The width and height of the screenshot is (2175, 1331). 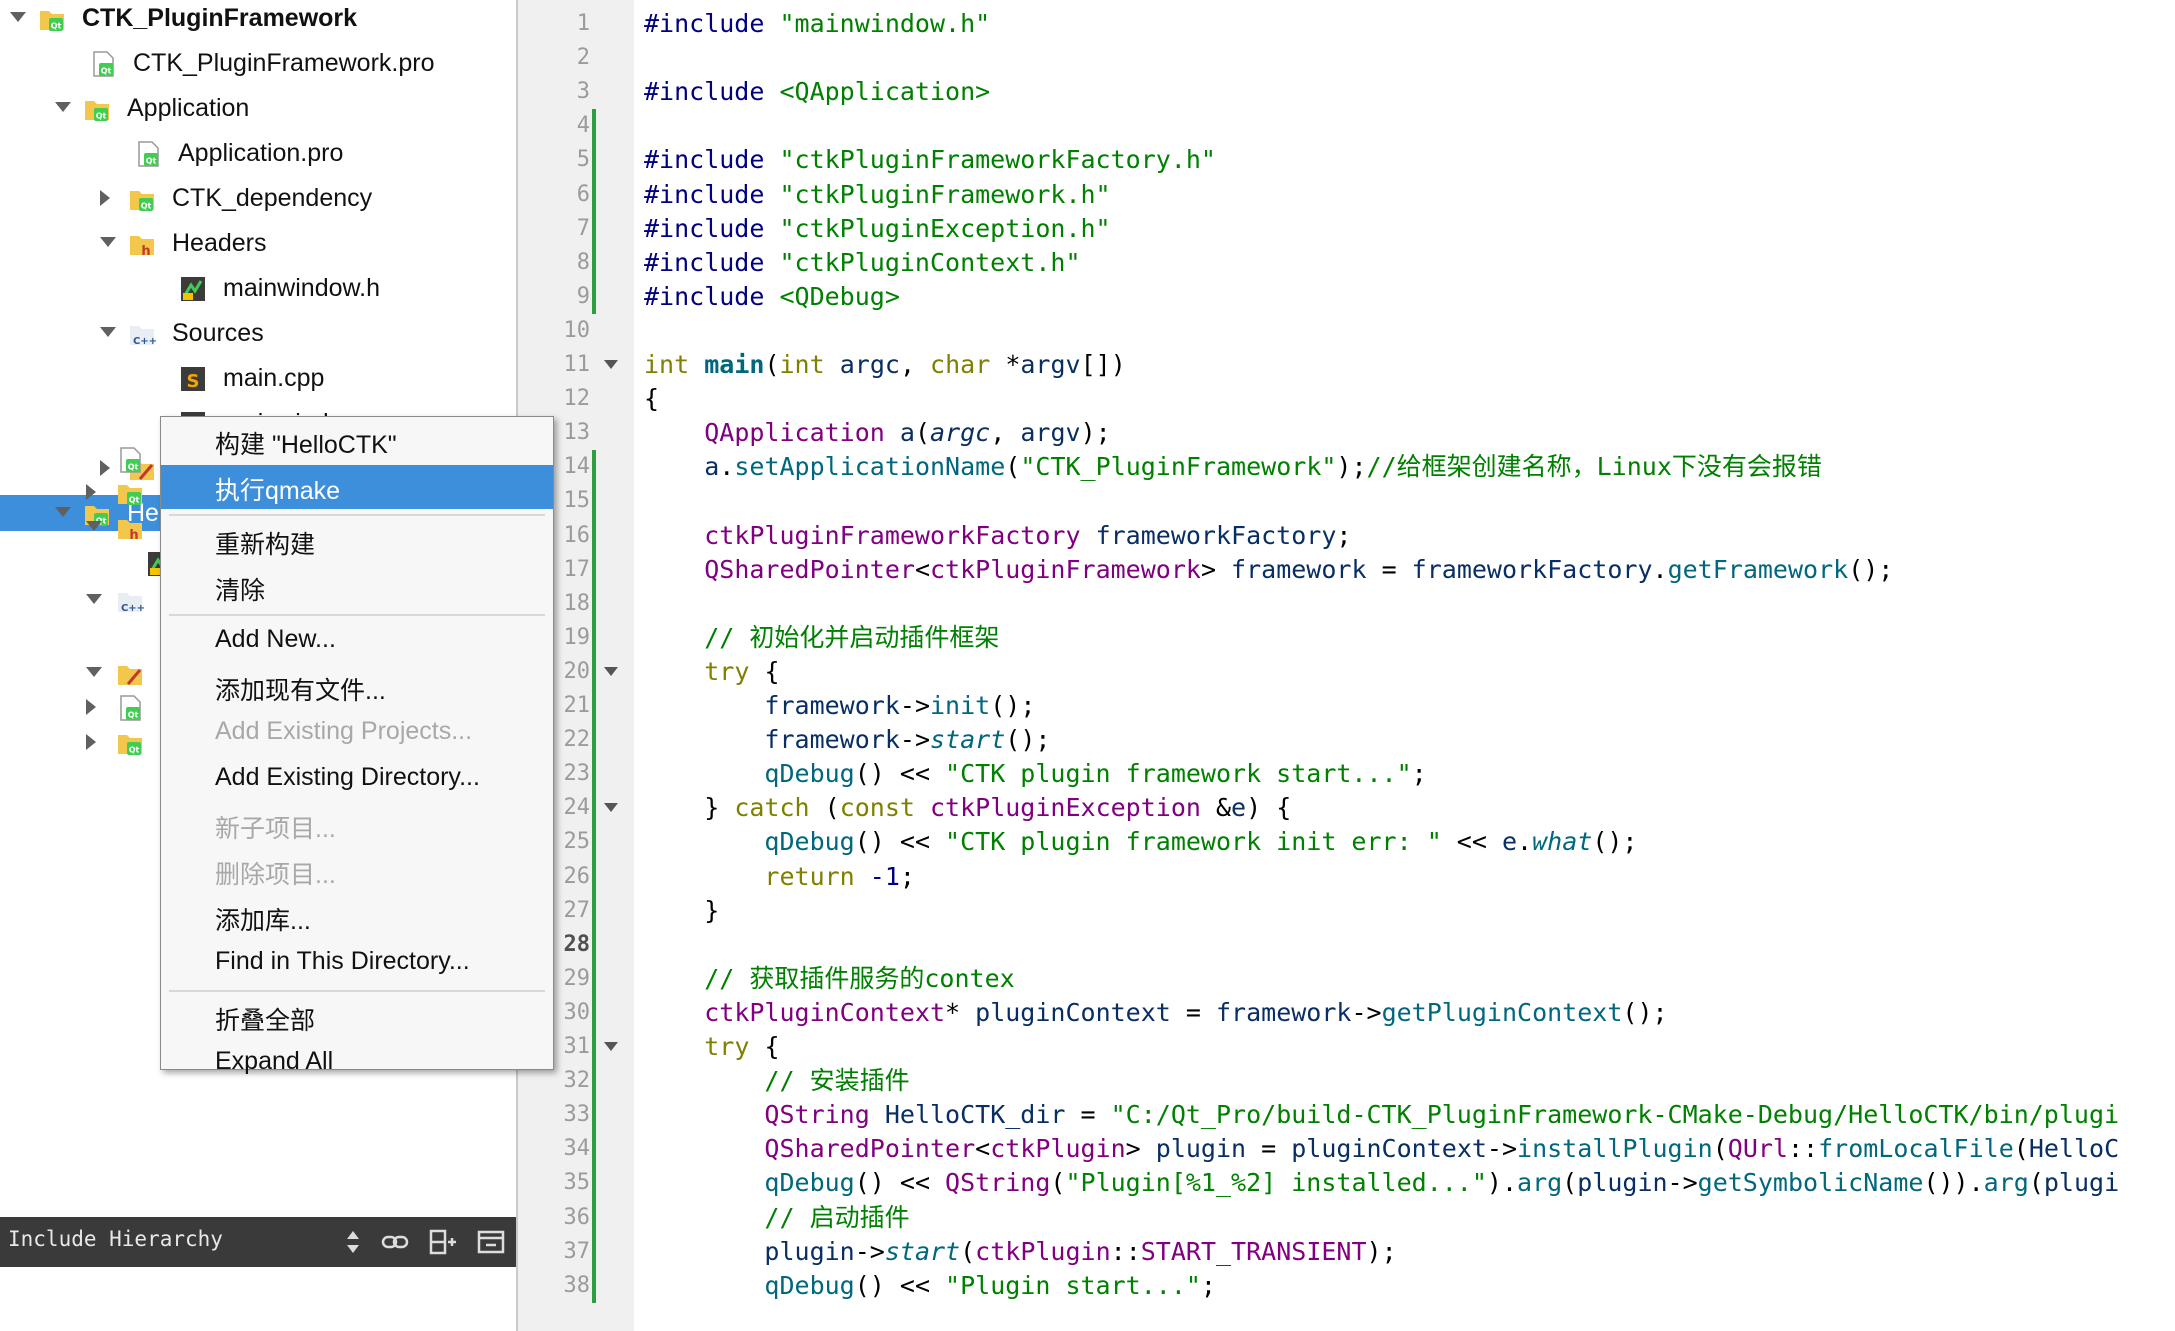 What do you see at coordinates (357, 1063) in the screenshot?
I see `menu-item: Expand All` at bounding box center [357, 1063].